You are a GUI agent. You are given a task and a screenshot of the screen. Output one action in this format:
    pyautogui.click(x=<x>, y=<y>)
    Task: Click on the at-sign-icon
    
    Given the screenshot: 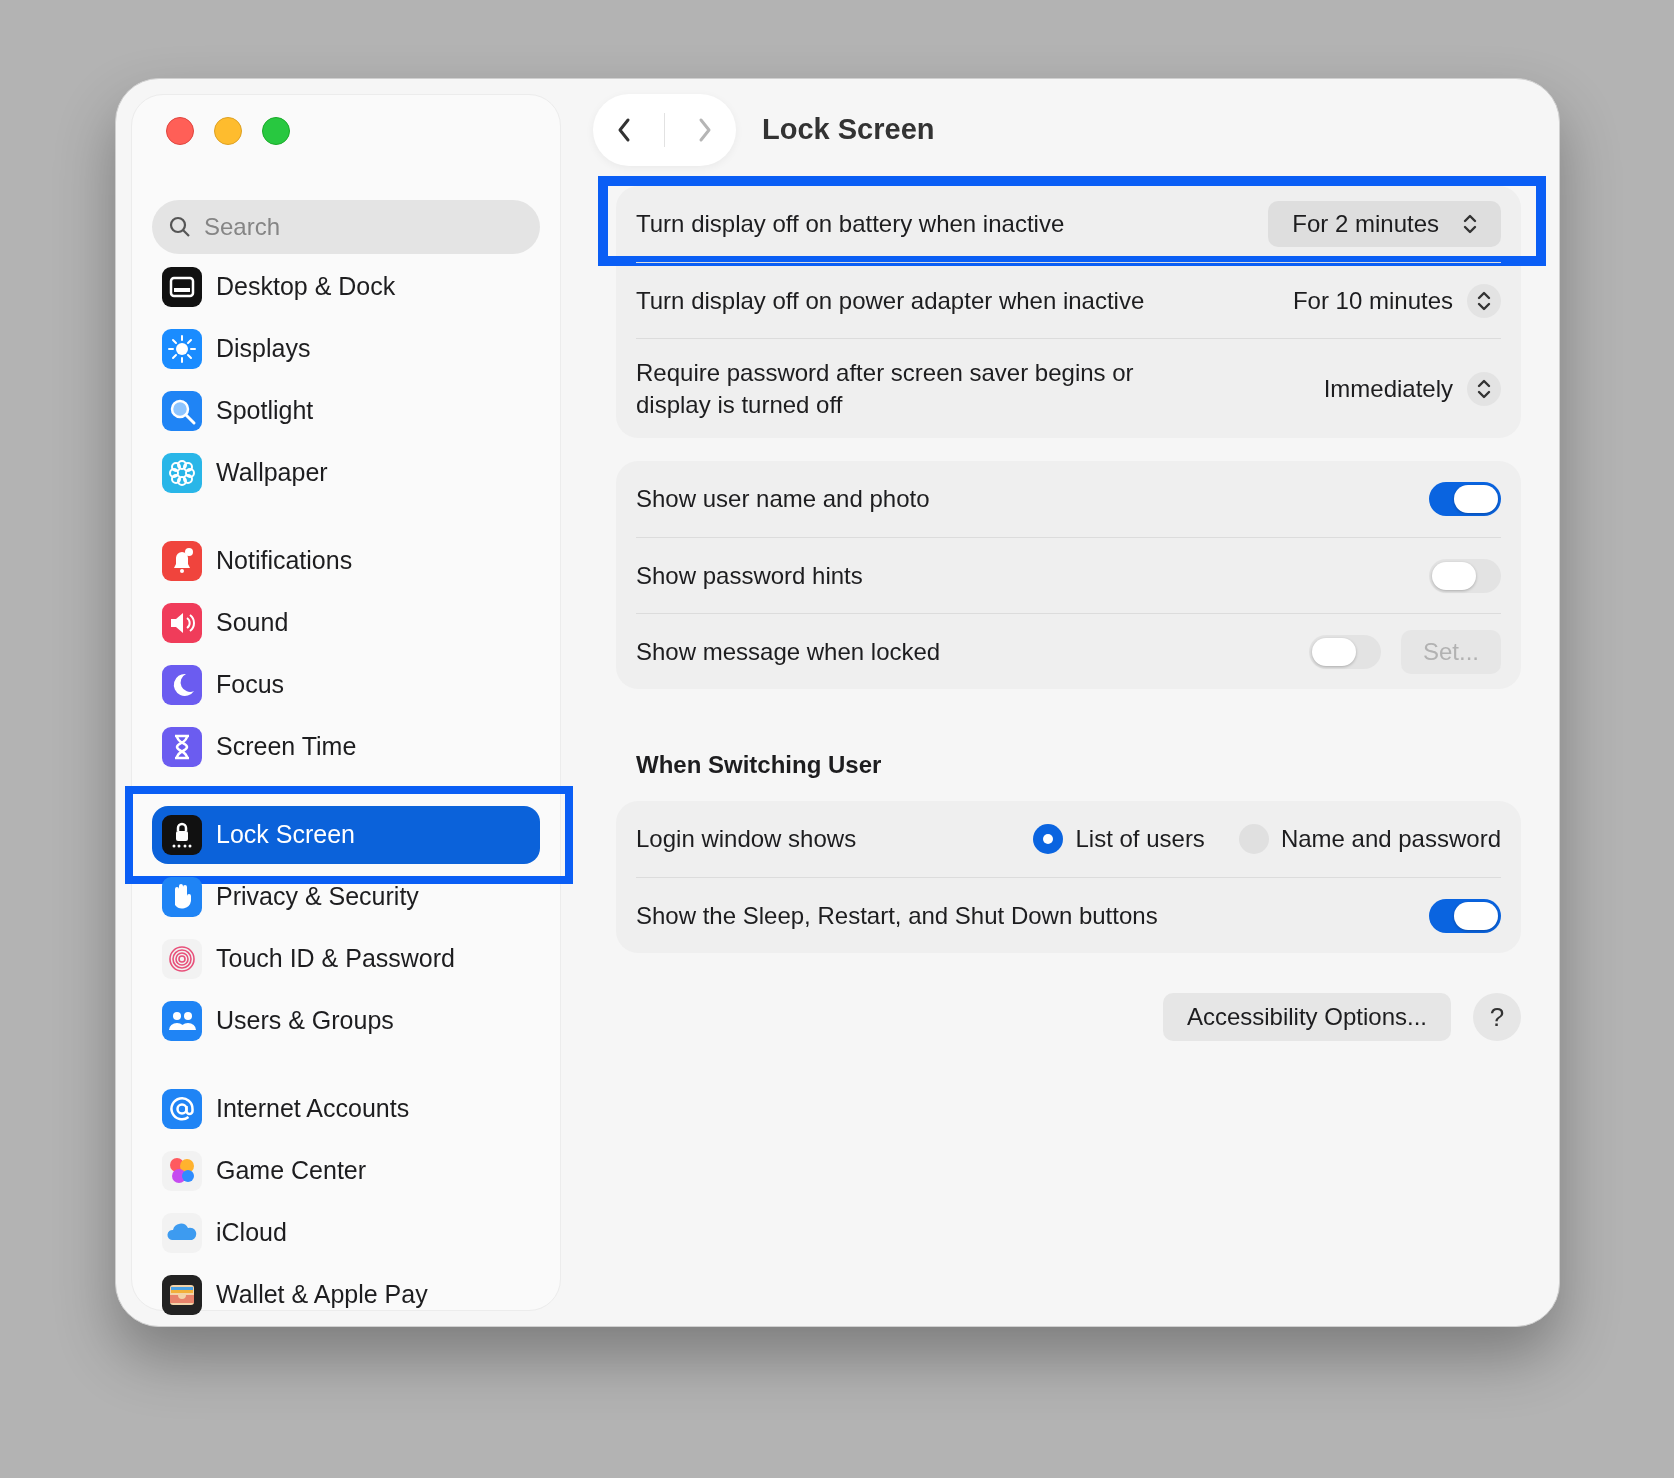 What is the action you would take?
    pyautogui.click(x=182, y=1109)
    